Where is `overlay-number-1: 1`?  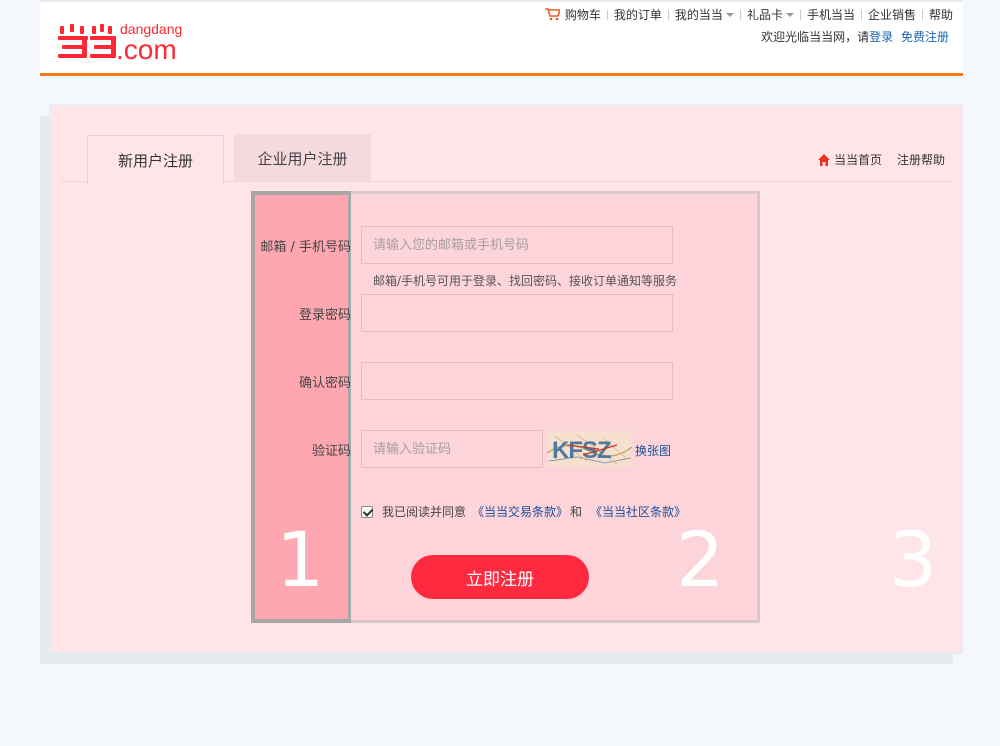
overlay-number-1: 1 is located at coordinates (300, 559).